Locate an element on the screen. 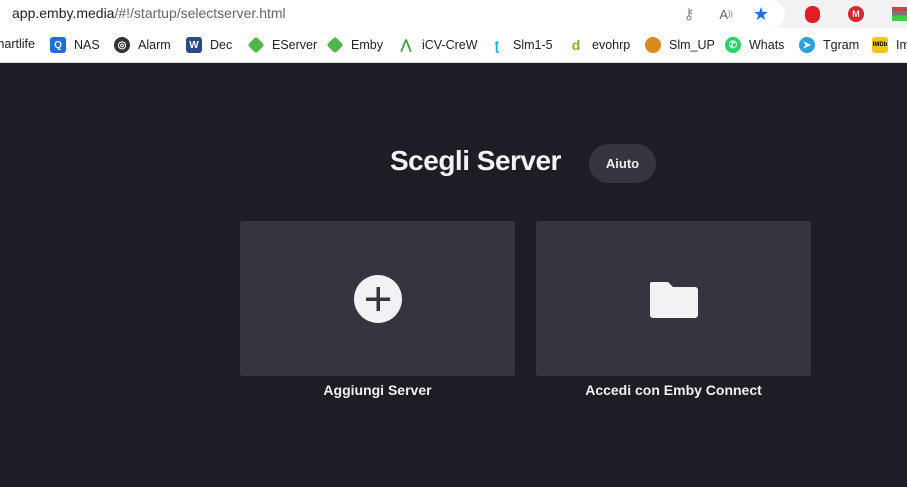 Image resolution: width=907 pixels, height=487 pixels. dec-icon: W is located at coordinates (194, 45).